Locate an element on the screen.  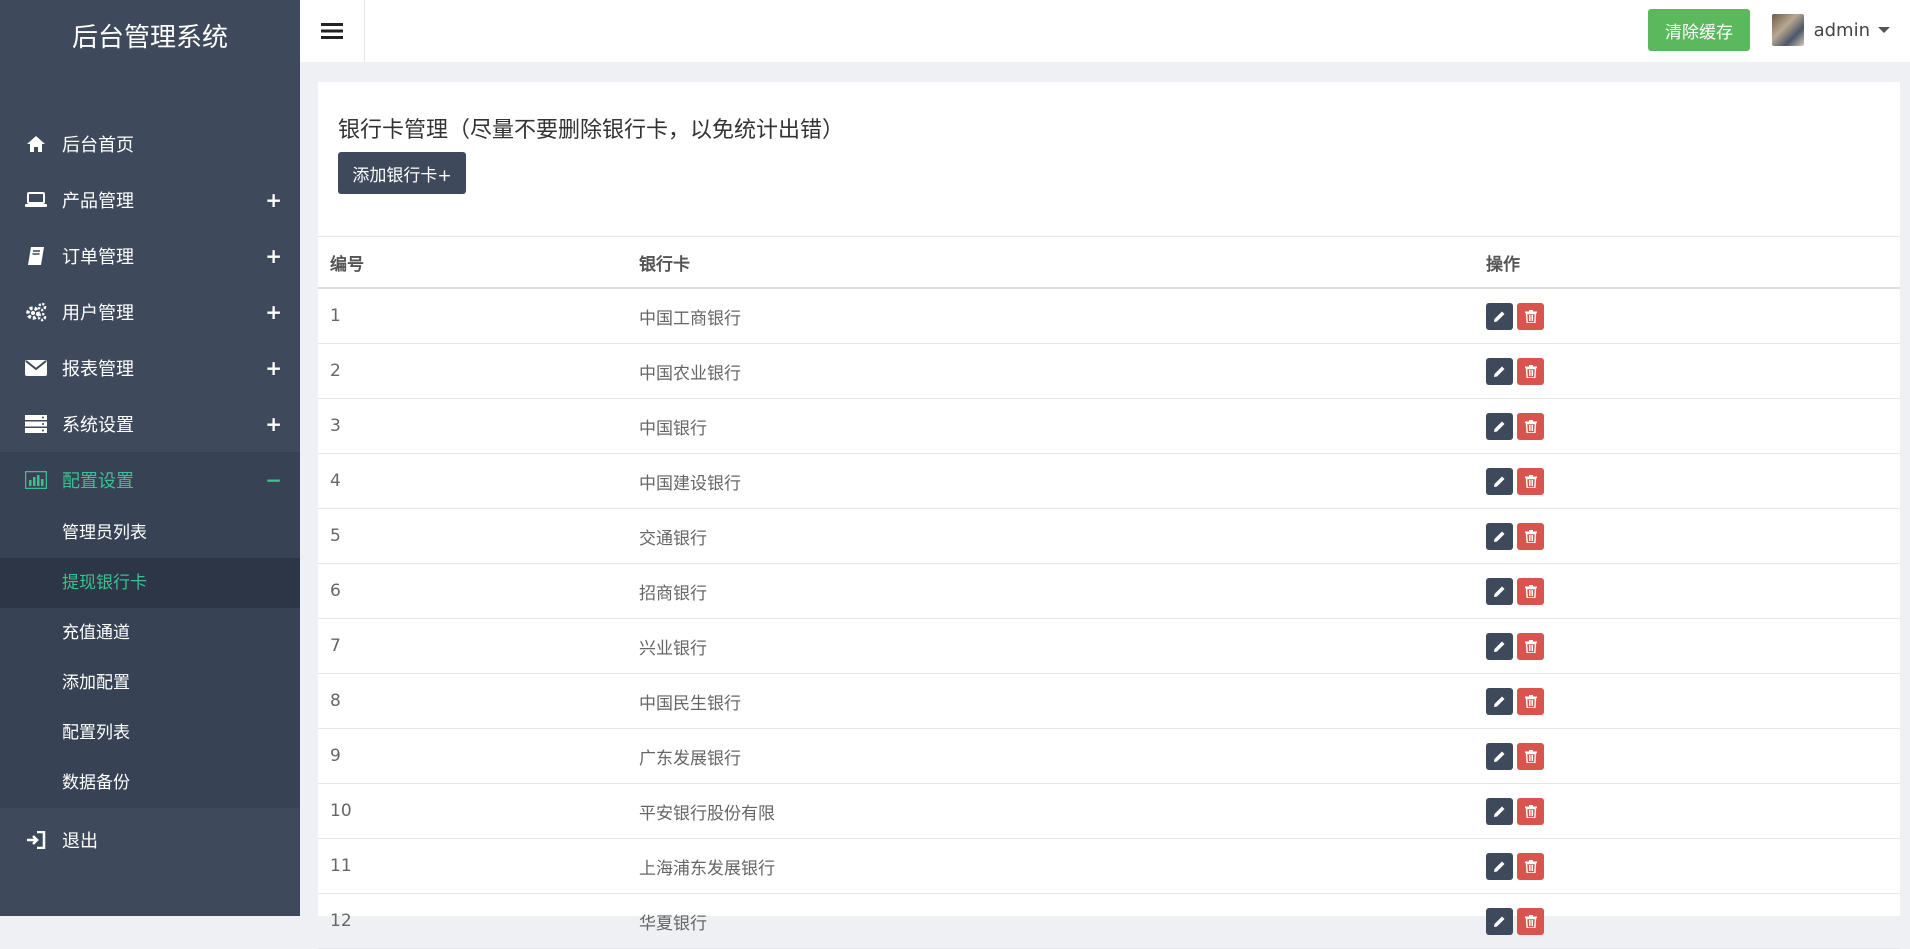
username: admin is located at coordinates (1841, 30).